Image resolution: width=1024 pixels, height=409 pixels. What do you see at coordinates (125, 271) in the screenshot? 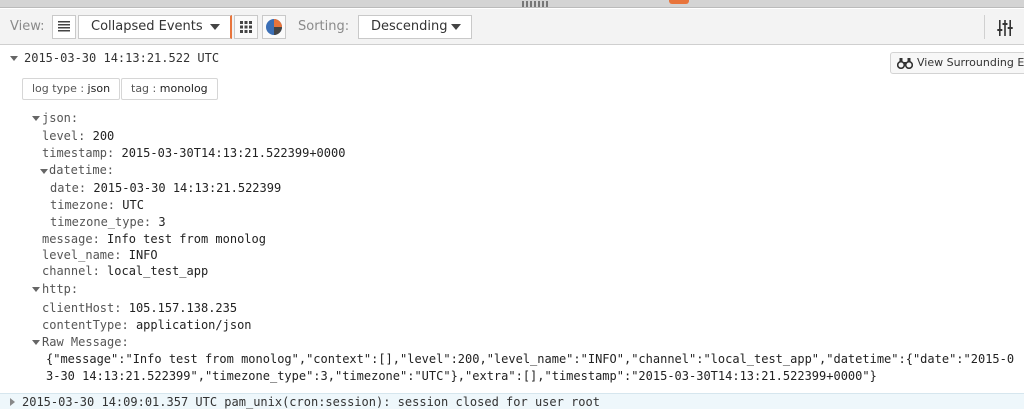
I see `field-channel: channel: local_test_app` at bounding box center [125, 271].